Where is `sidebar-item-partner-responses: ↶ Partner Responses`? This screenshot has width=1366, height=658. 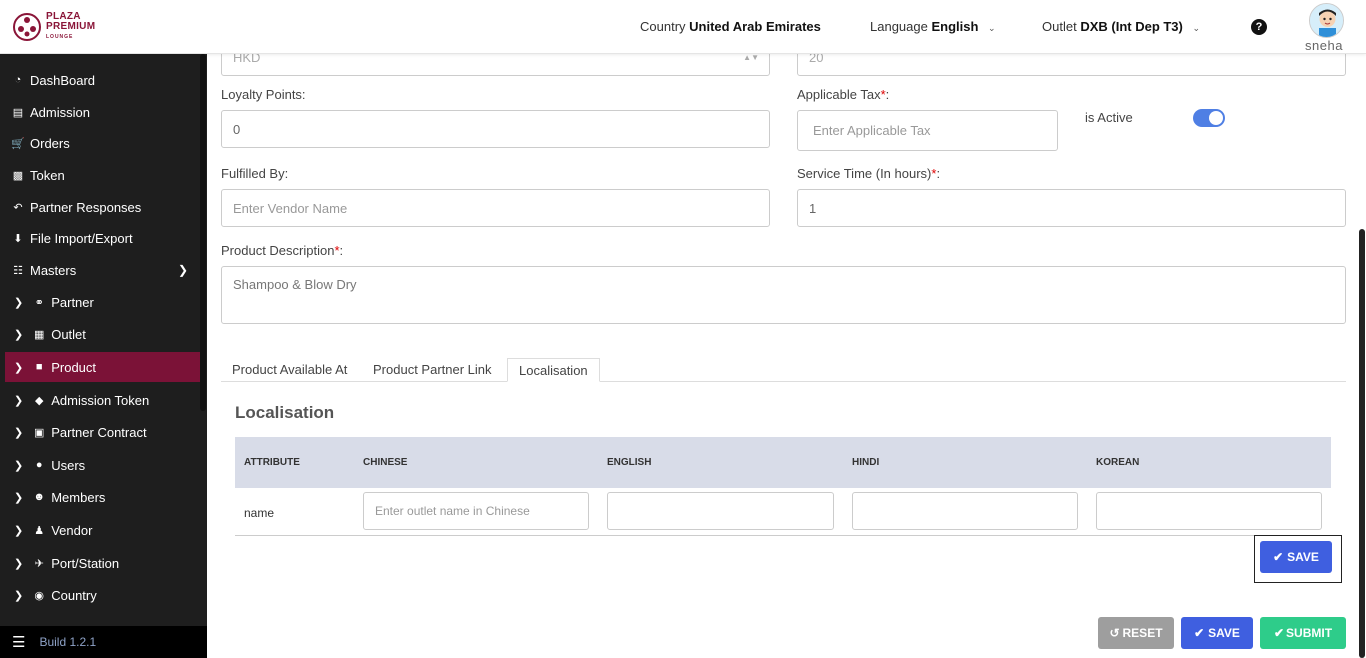
sidebar-item-partner-responses: ↶ Partner Responses is located at coordinates (100, 207).